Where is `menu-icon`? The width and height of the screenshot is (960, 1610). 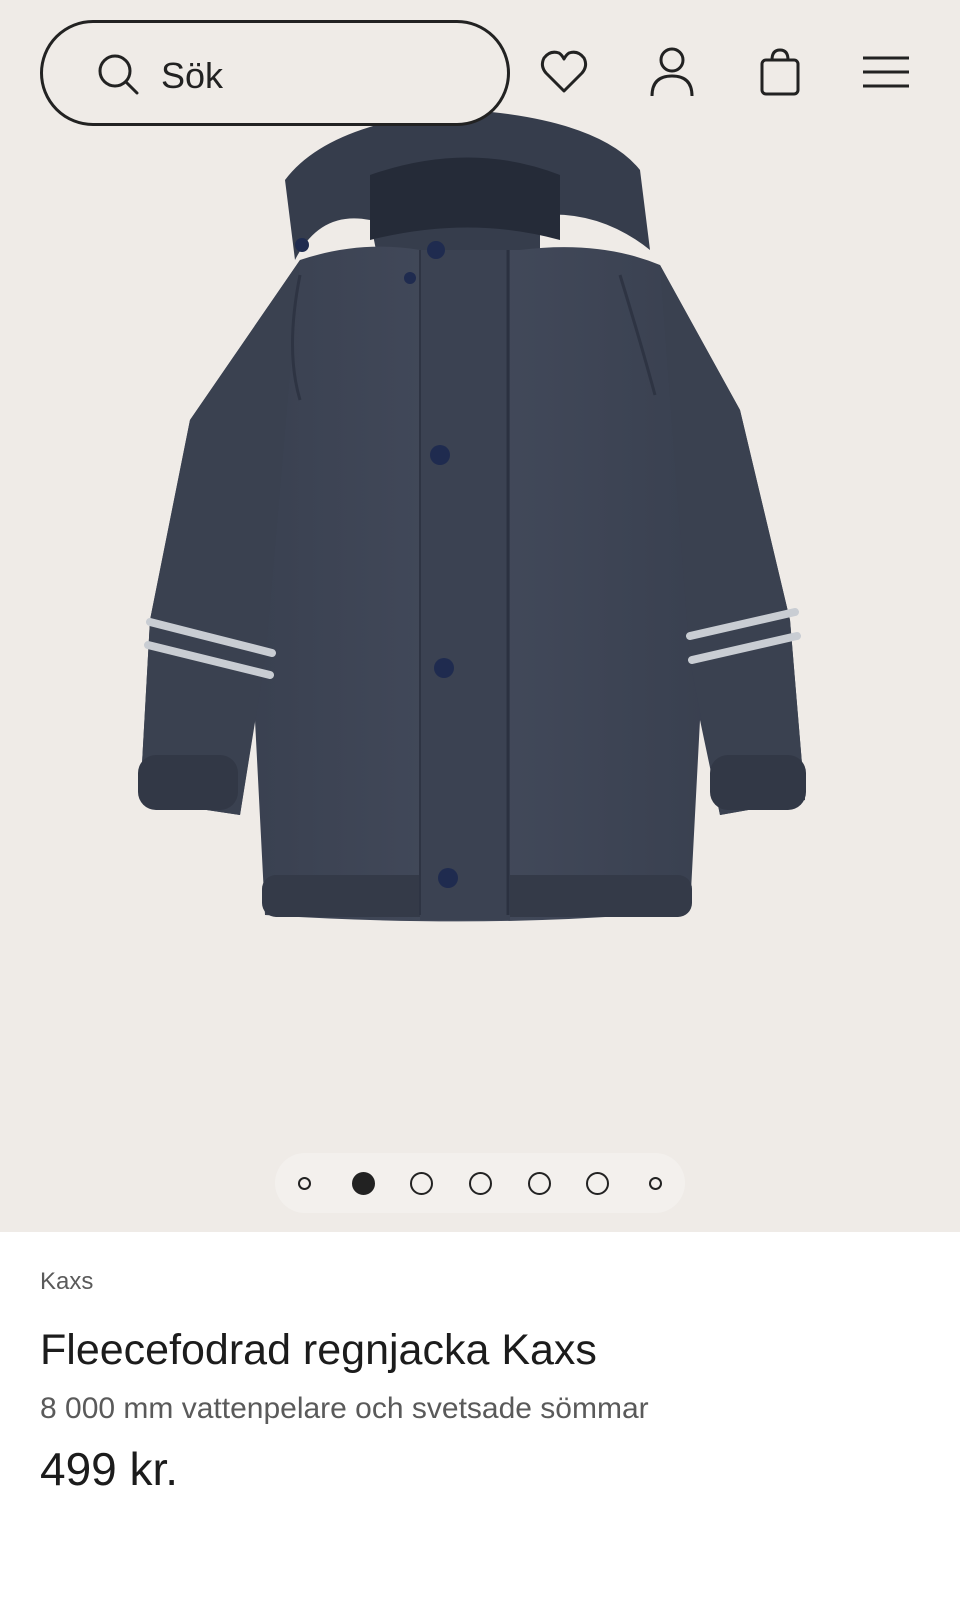
menu-icon is located at coordinates (886, 72).